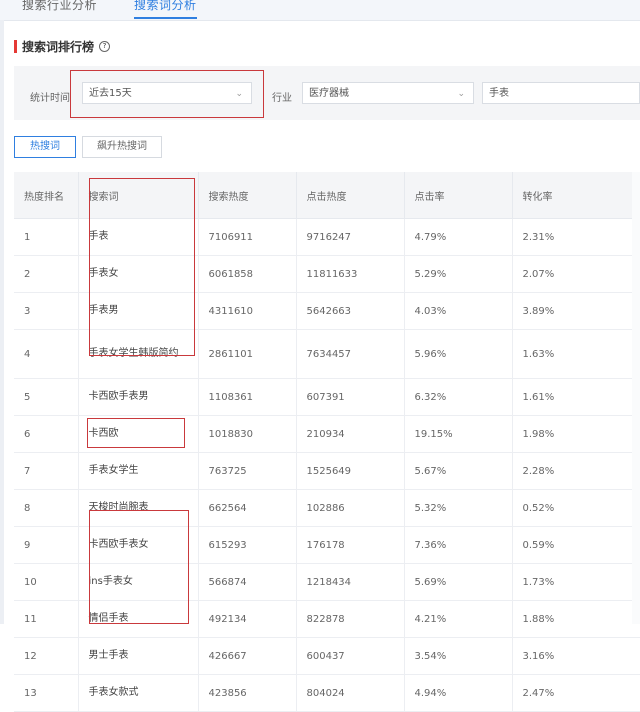  Describe the element at coordinates (45, 147) in the screenshot. I see `hot-keywords-button: 热搜词` at that location.